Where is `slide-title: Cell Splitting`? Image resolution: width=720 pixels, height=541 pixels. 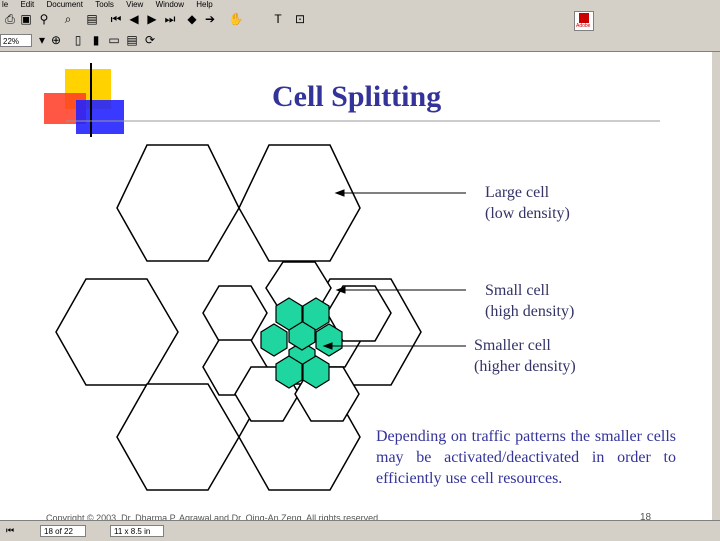
slide-title: Cell Splitting is located at coordinates (357, 96).